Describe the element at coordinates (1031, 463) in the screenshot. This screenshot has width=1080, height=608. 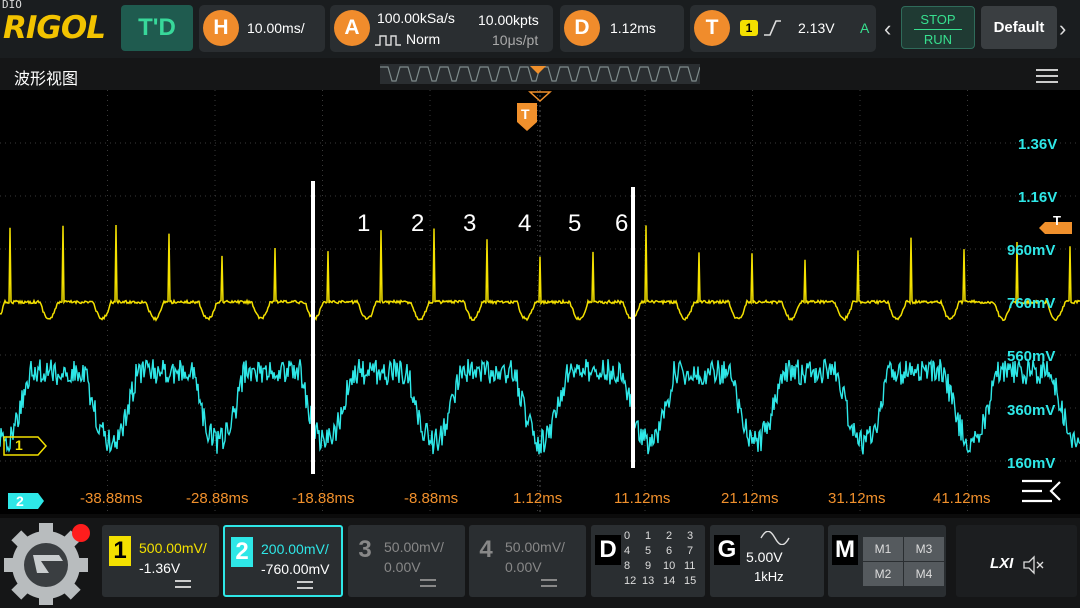
I see `scale-label: 160mV` at that location.